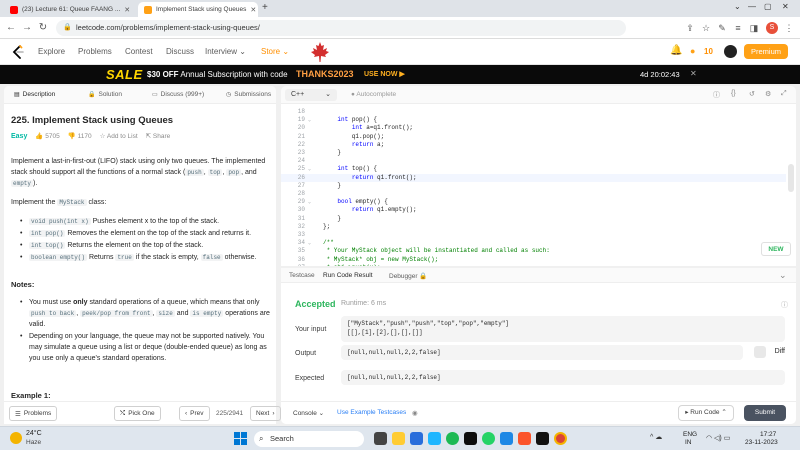 This screenshot has height=450, width=800. I want to click on language-select: C++ ⌄, so click(311, 95).